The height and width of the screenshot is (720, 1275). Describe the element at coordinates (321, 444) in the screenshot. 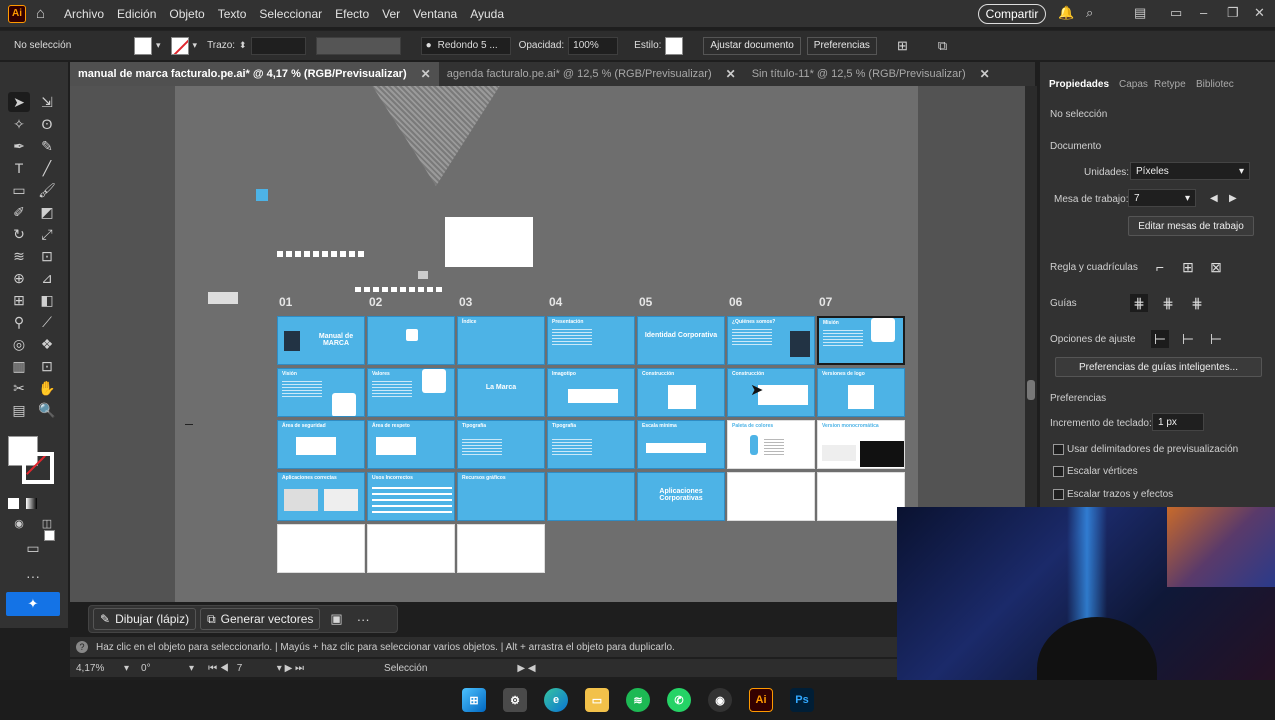

I see `slide-artboard: Área de seguridad` at that location.